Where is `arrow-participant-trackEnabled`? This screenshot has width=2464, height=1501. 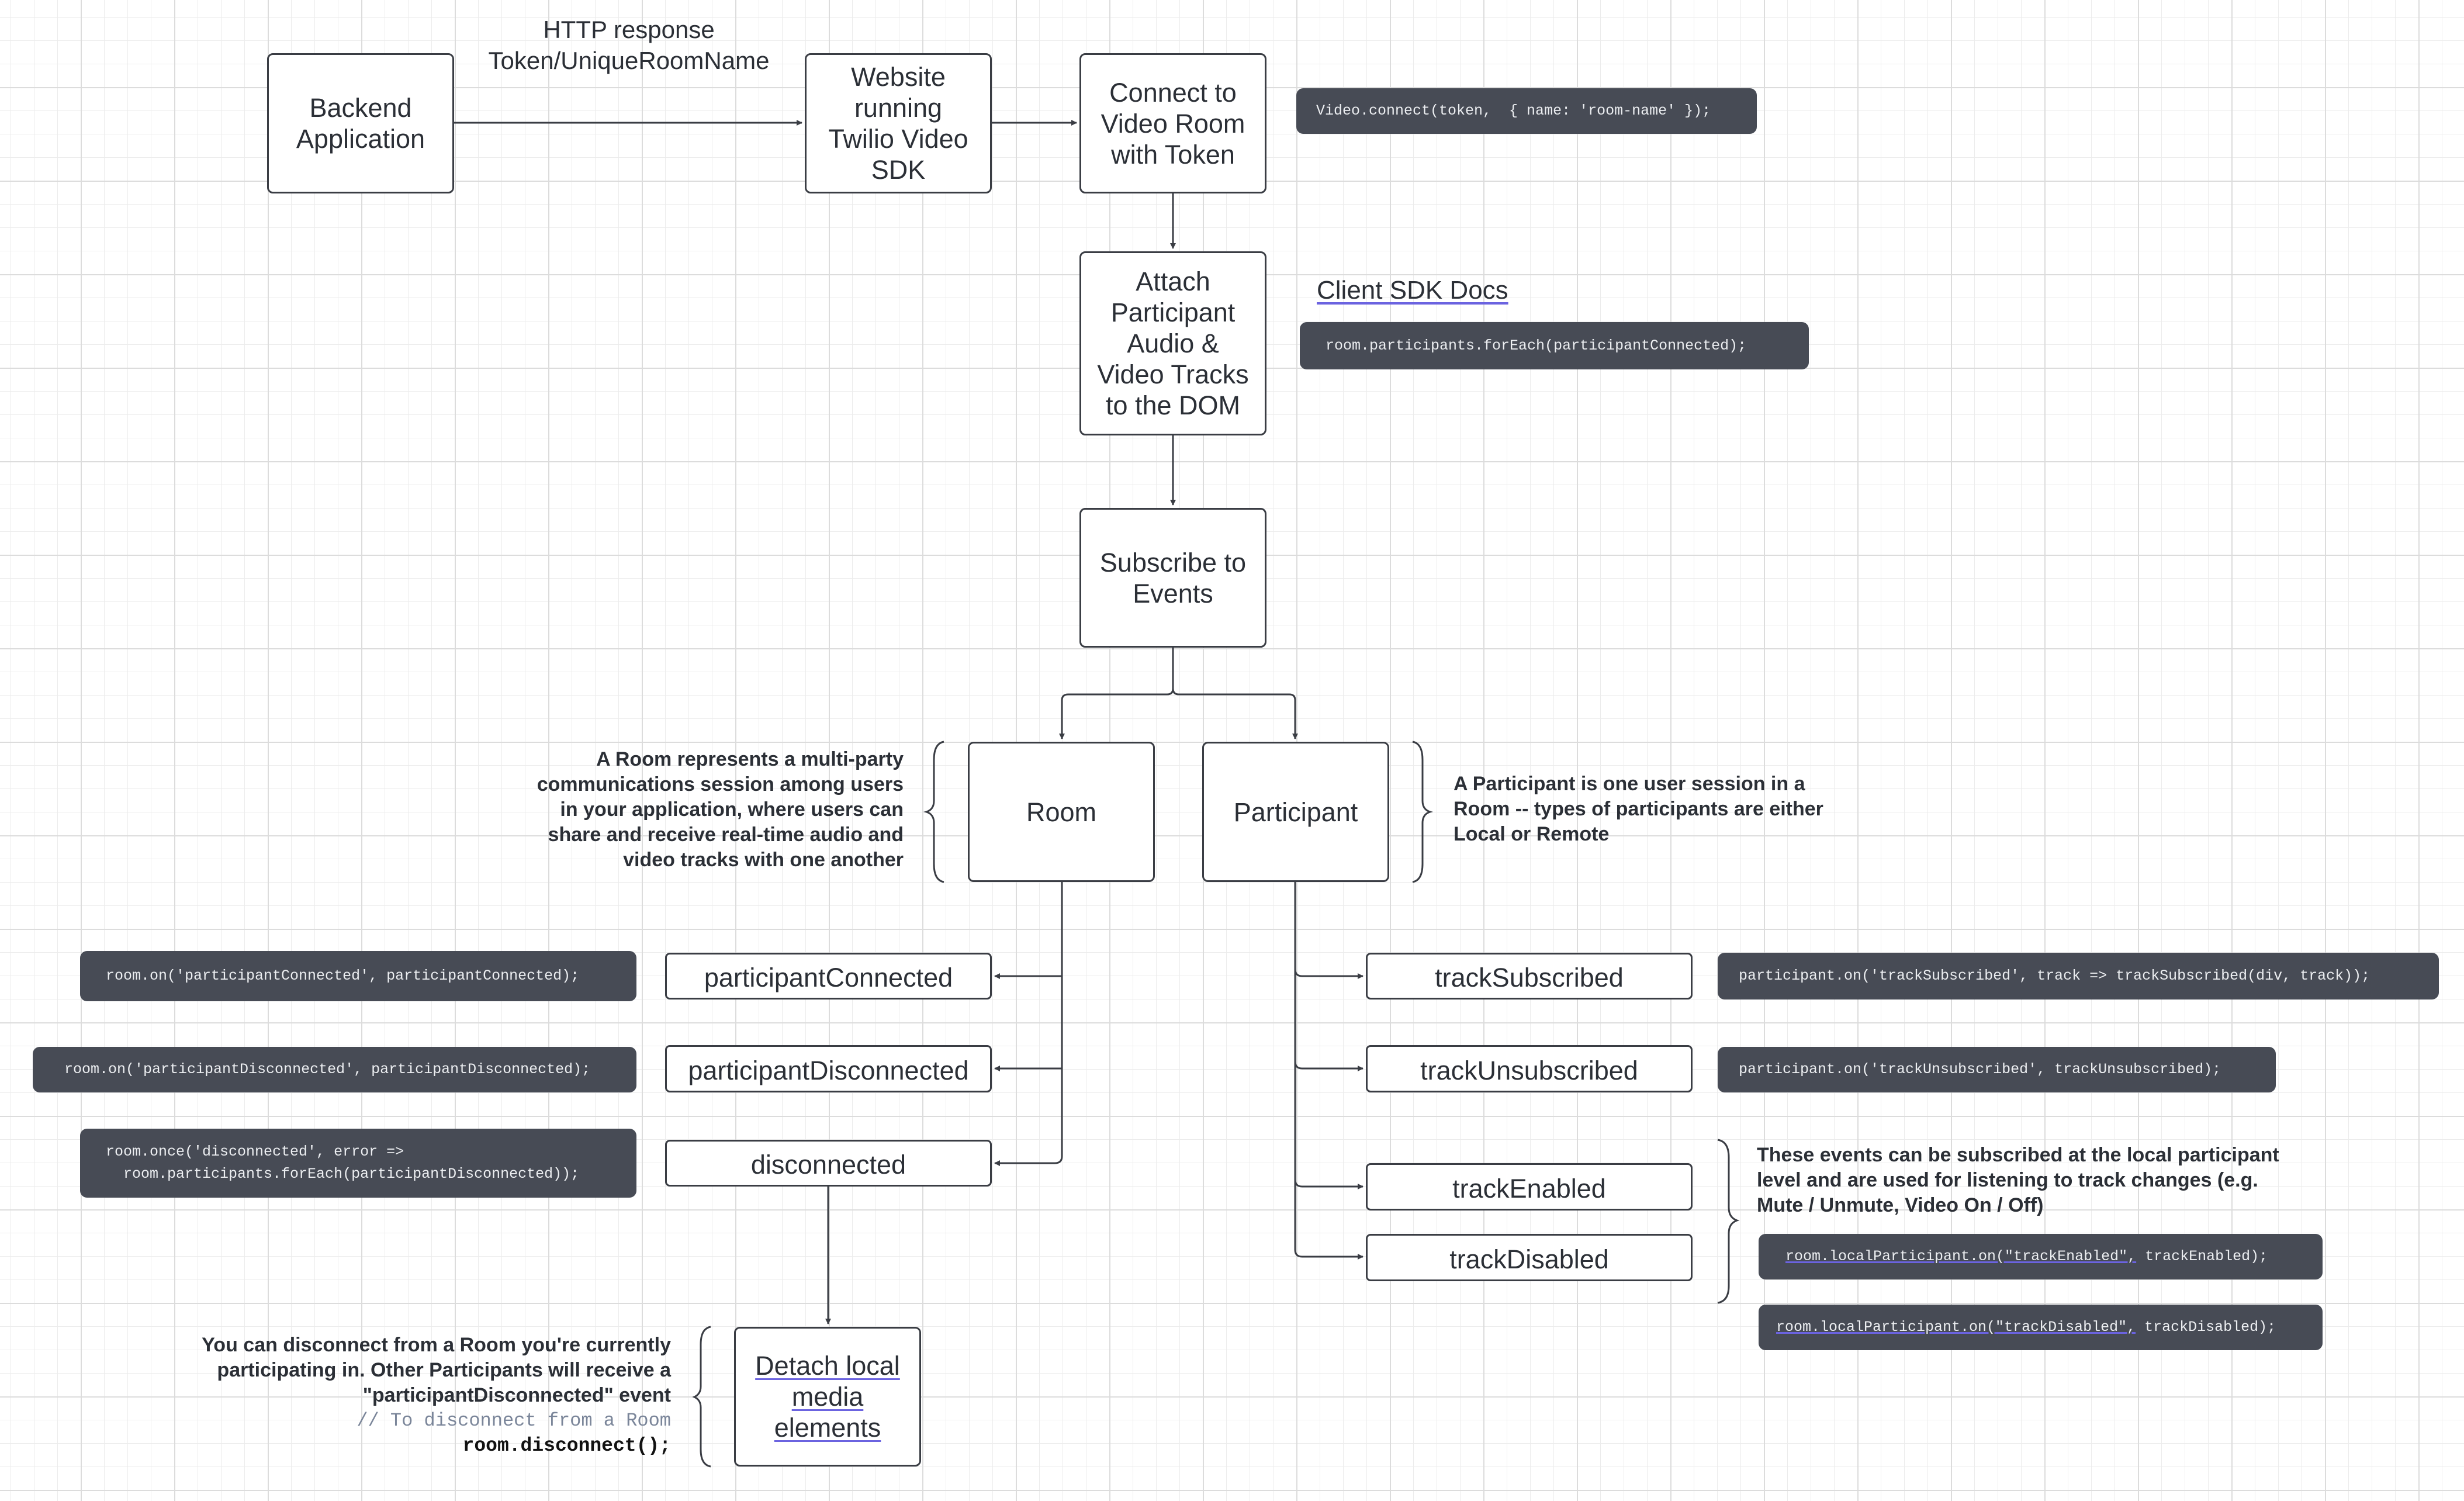
arrow-participant-trackEnabled is located at coordinates (1328, 1184).